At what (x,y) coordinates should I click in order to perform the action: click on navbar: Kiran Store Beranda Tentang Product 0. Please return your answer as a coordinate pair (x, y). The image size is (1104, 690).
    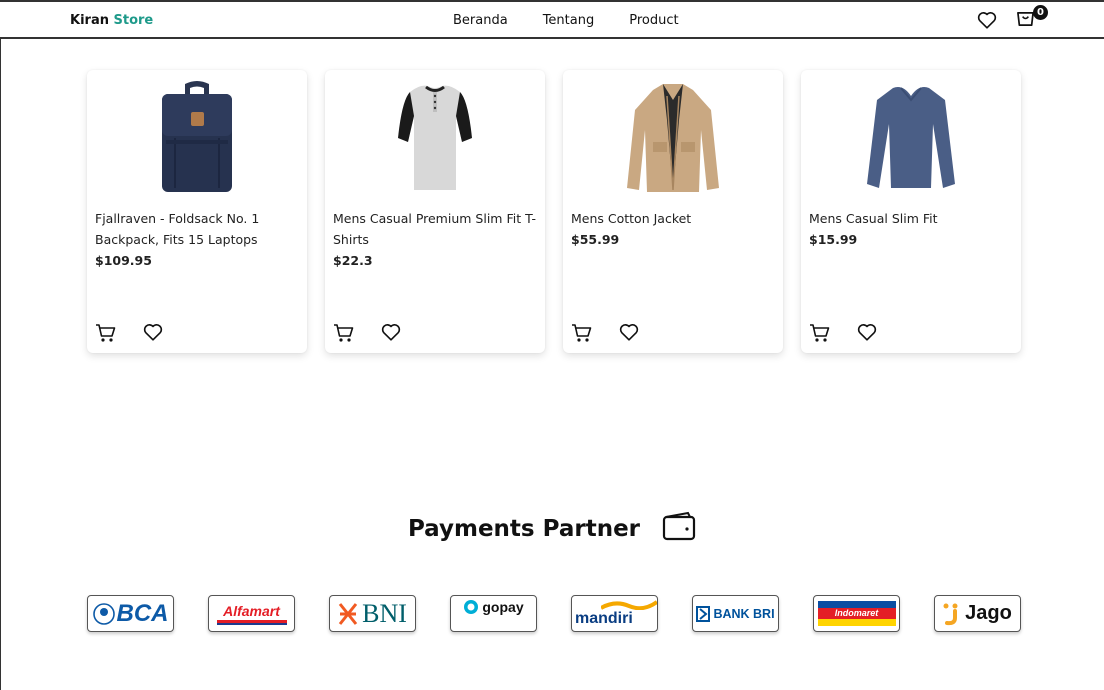
    Looking at the image, I should click on (552, 20).